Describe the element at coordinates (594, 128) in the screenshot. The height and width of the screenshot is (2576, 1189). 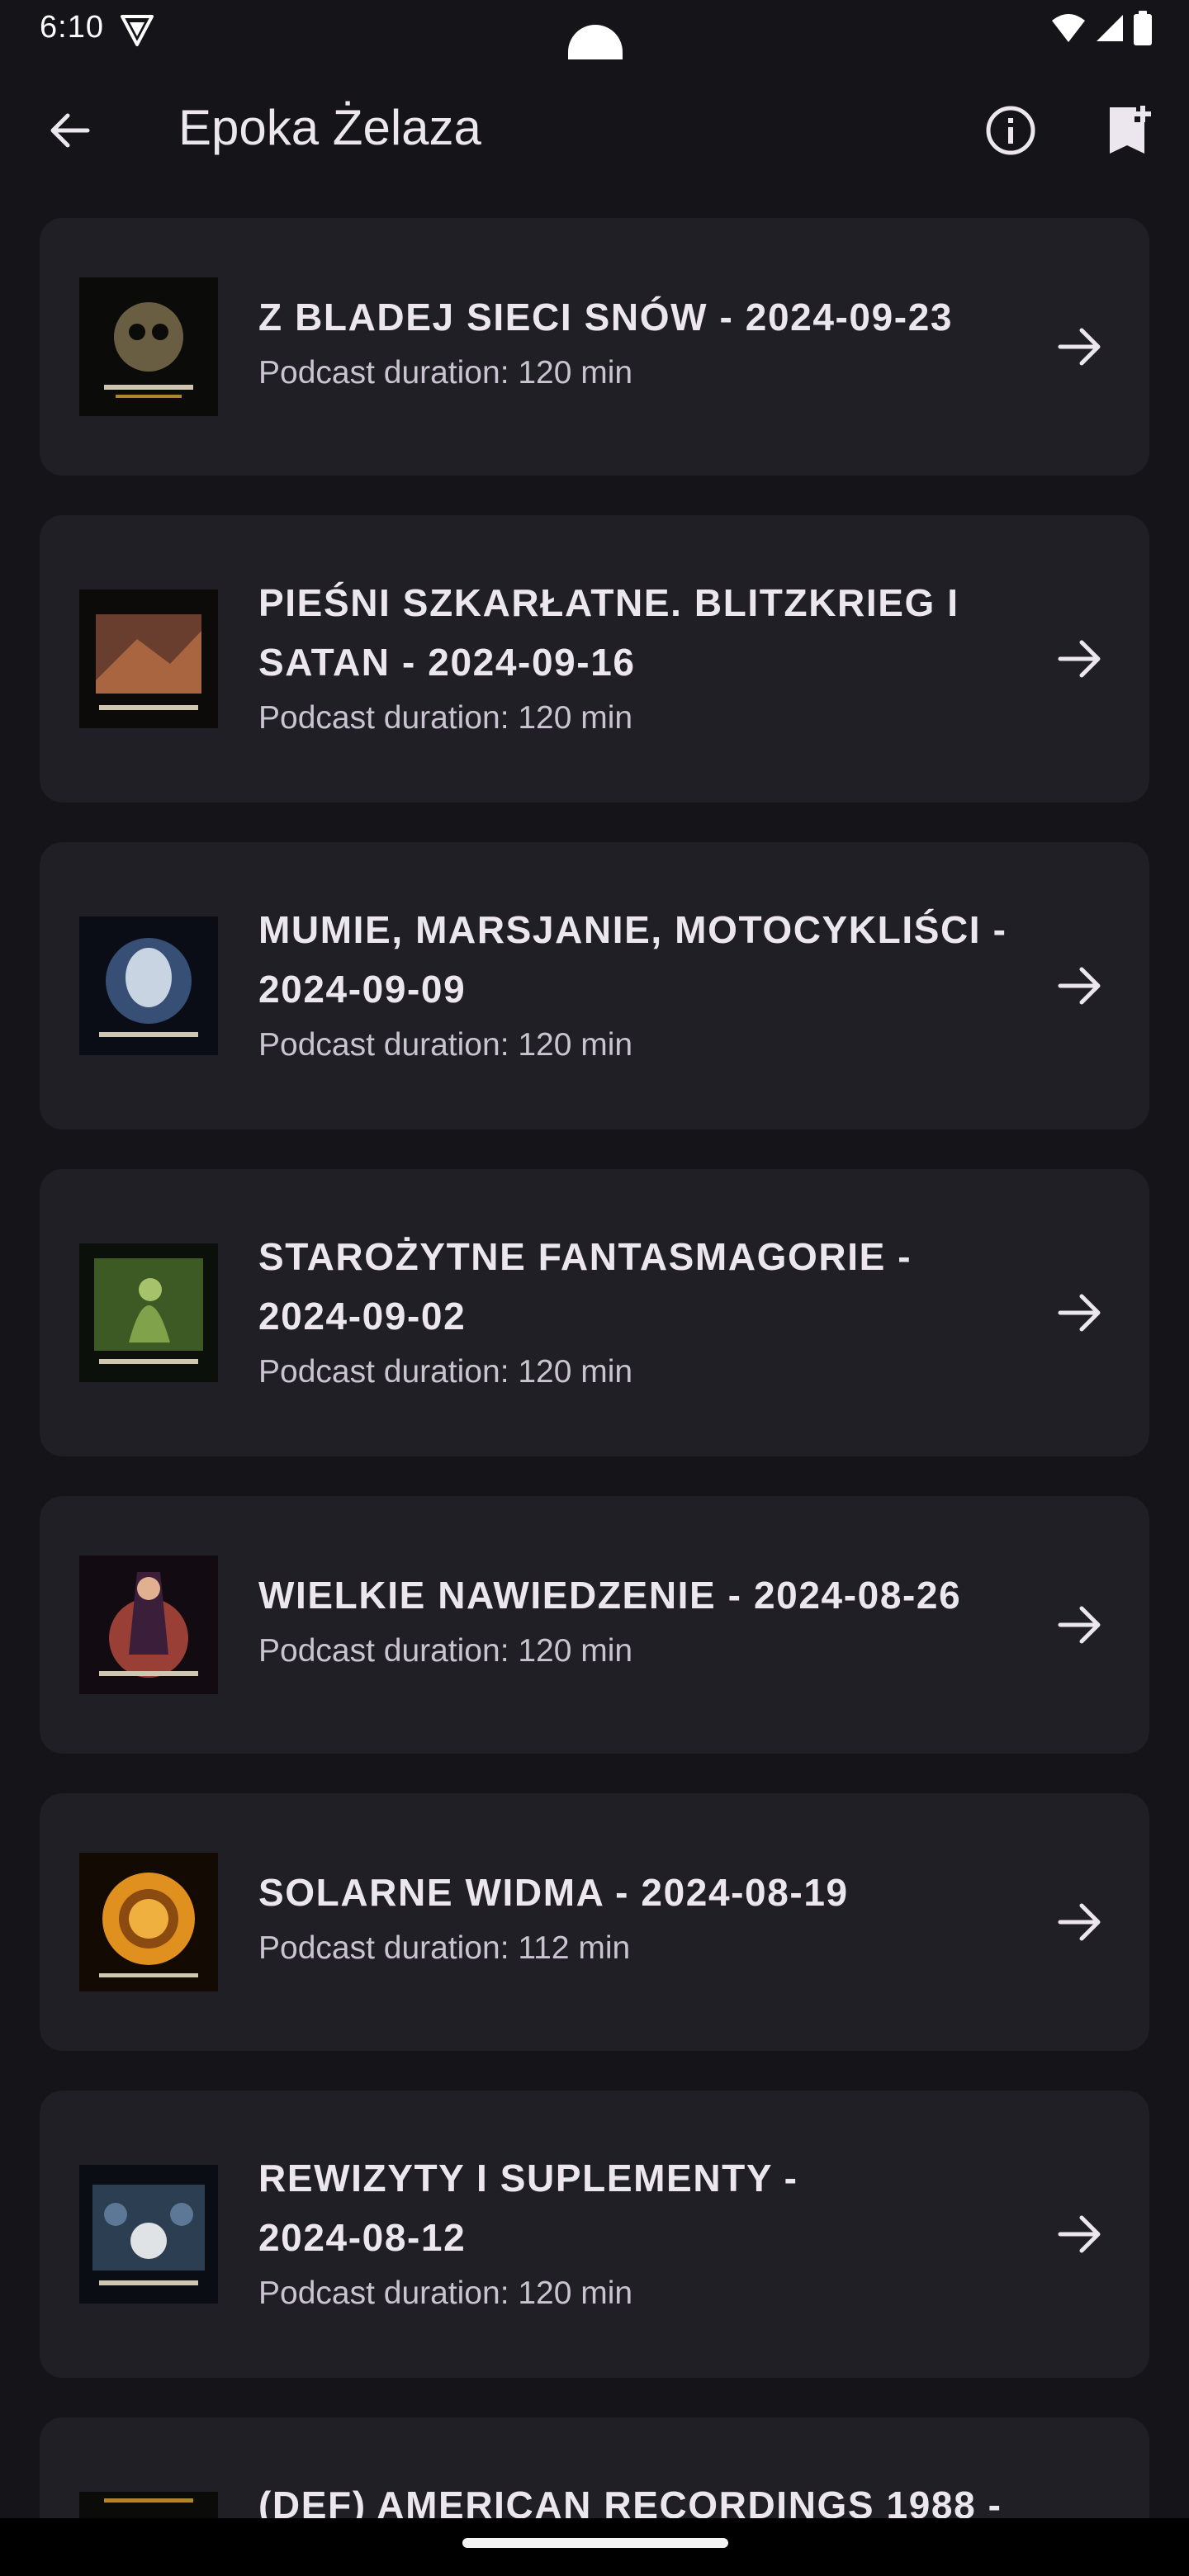
I see `app-bar: Epoka Żelaza` at that location.